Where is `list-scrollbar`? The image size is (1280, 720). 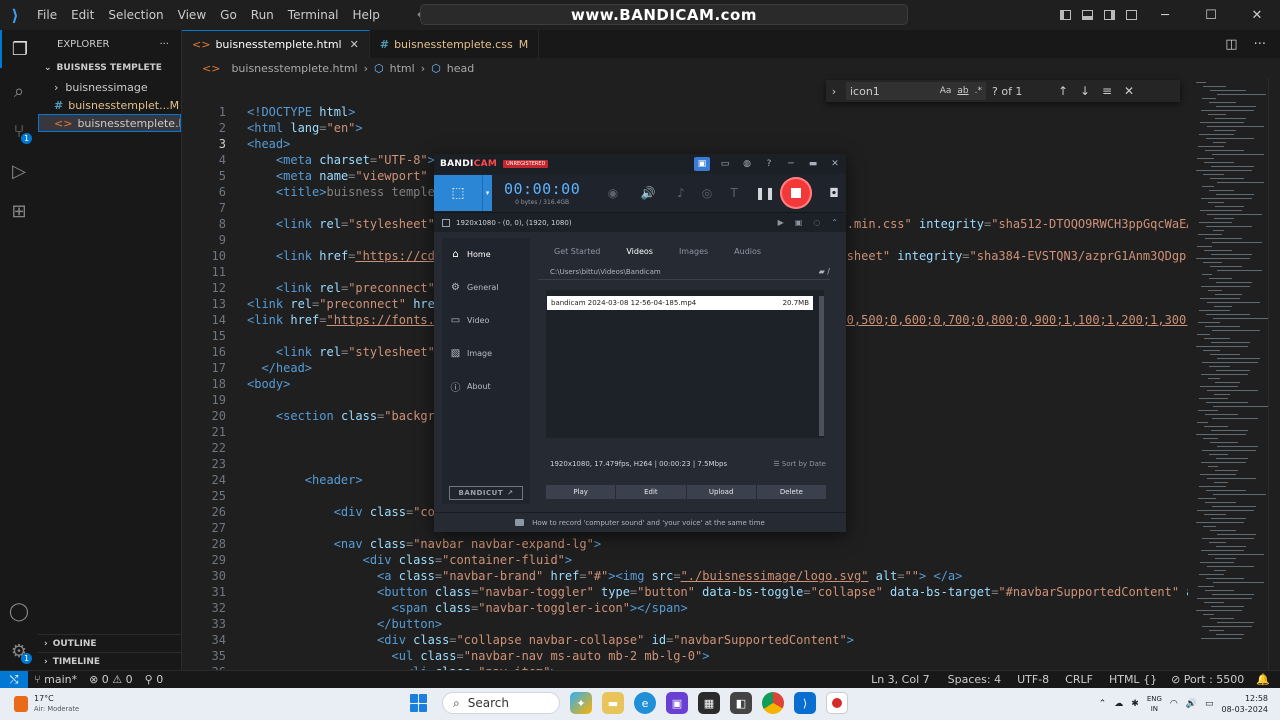 list-scrollbar is located at coordinates (821, 366).